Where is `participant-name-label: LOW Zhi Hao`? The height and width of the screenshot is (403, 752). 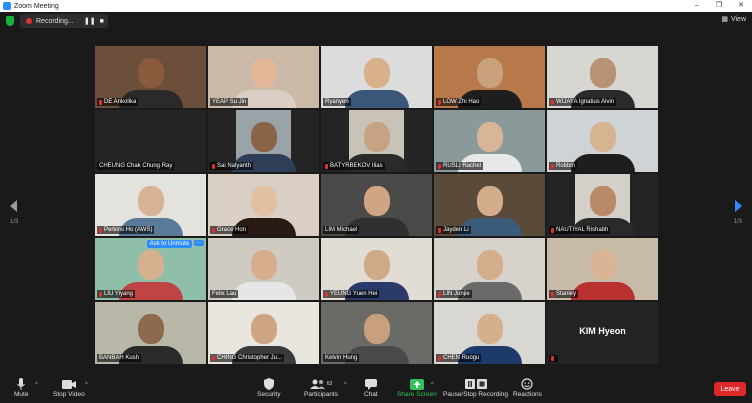 participant-name-label: LOW Zhi Hao is located at coordinates (459, 102).